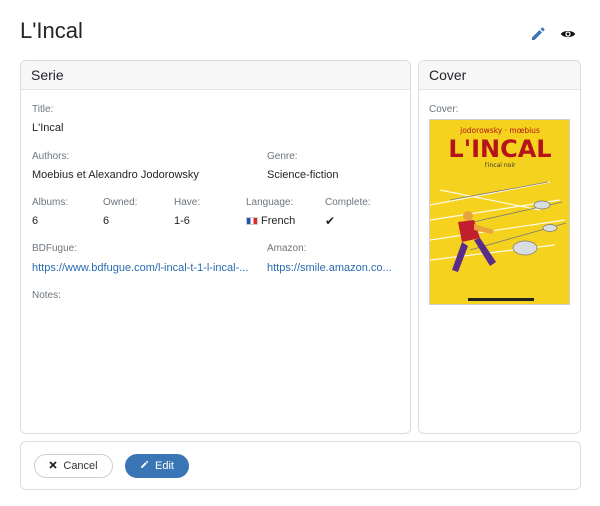 This screenshot has width=600, height=506. Describe the element at coordinates (164, 466) in the screenshot. I see `edit-label: Edit` at that location.